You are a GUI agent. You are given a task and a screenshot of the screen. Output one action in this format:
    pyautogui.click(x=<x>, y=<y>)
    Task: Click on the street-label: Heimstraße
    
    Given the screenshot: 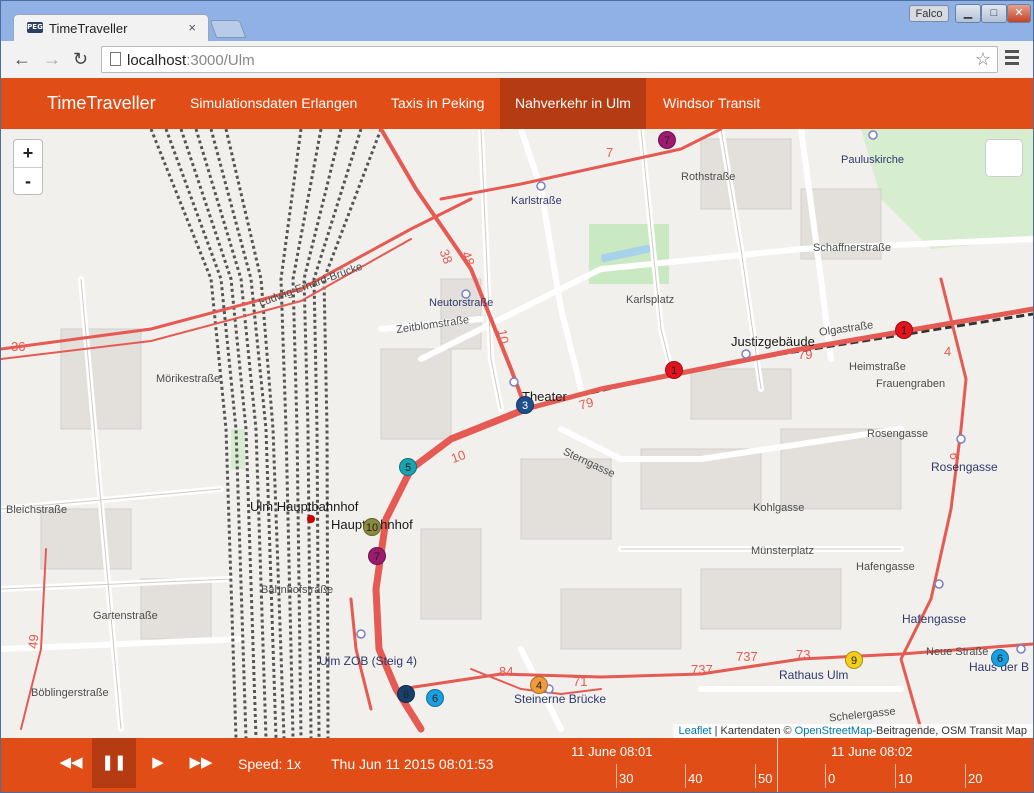 What is the action you would take?
    pyautogui.click(x=877, y=367)
    